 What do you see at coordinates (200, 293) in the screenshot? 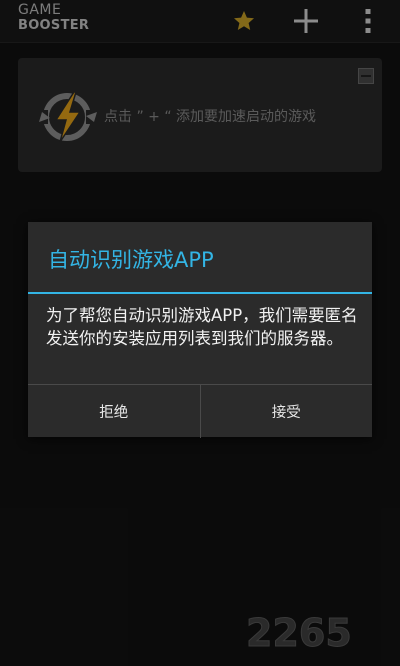
I see `dialog-title-divider` at bounding box center [200, 293].